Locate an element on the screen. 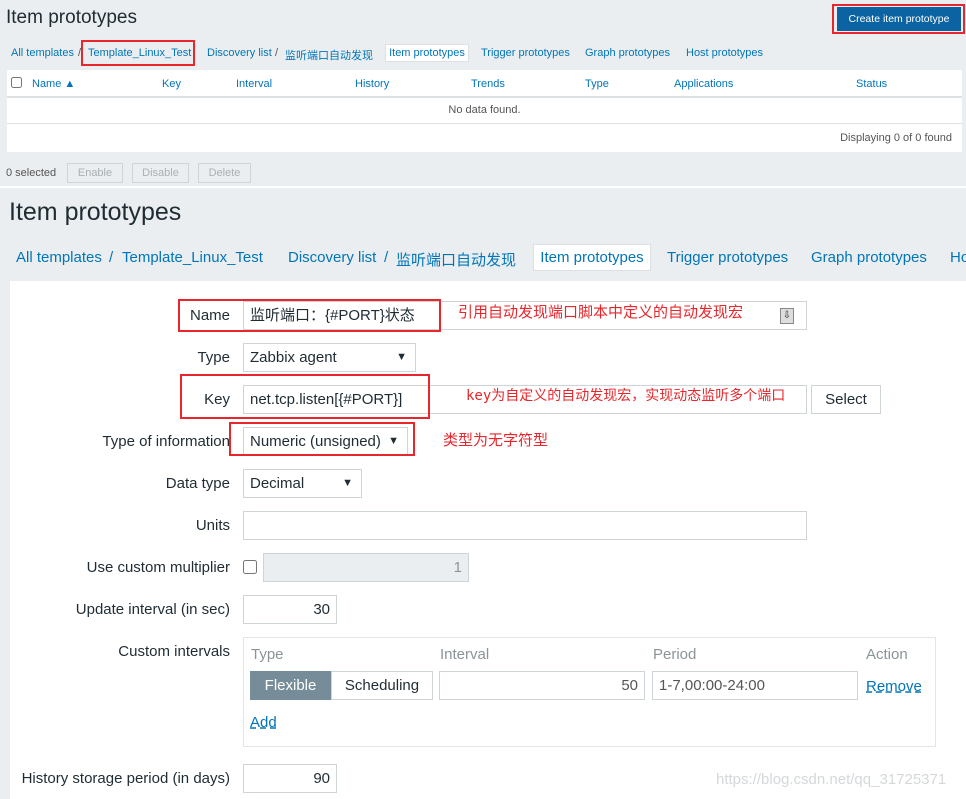 This screenshot has width=966, height=799. annotation-key: key为自定义的自动发现宏，实现动态监听多个端口 is located at coordinates (626, 396).